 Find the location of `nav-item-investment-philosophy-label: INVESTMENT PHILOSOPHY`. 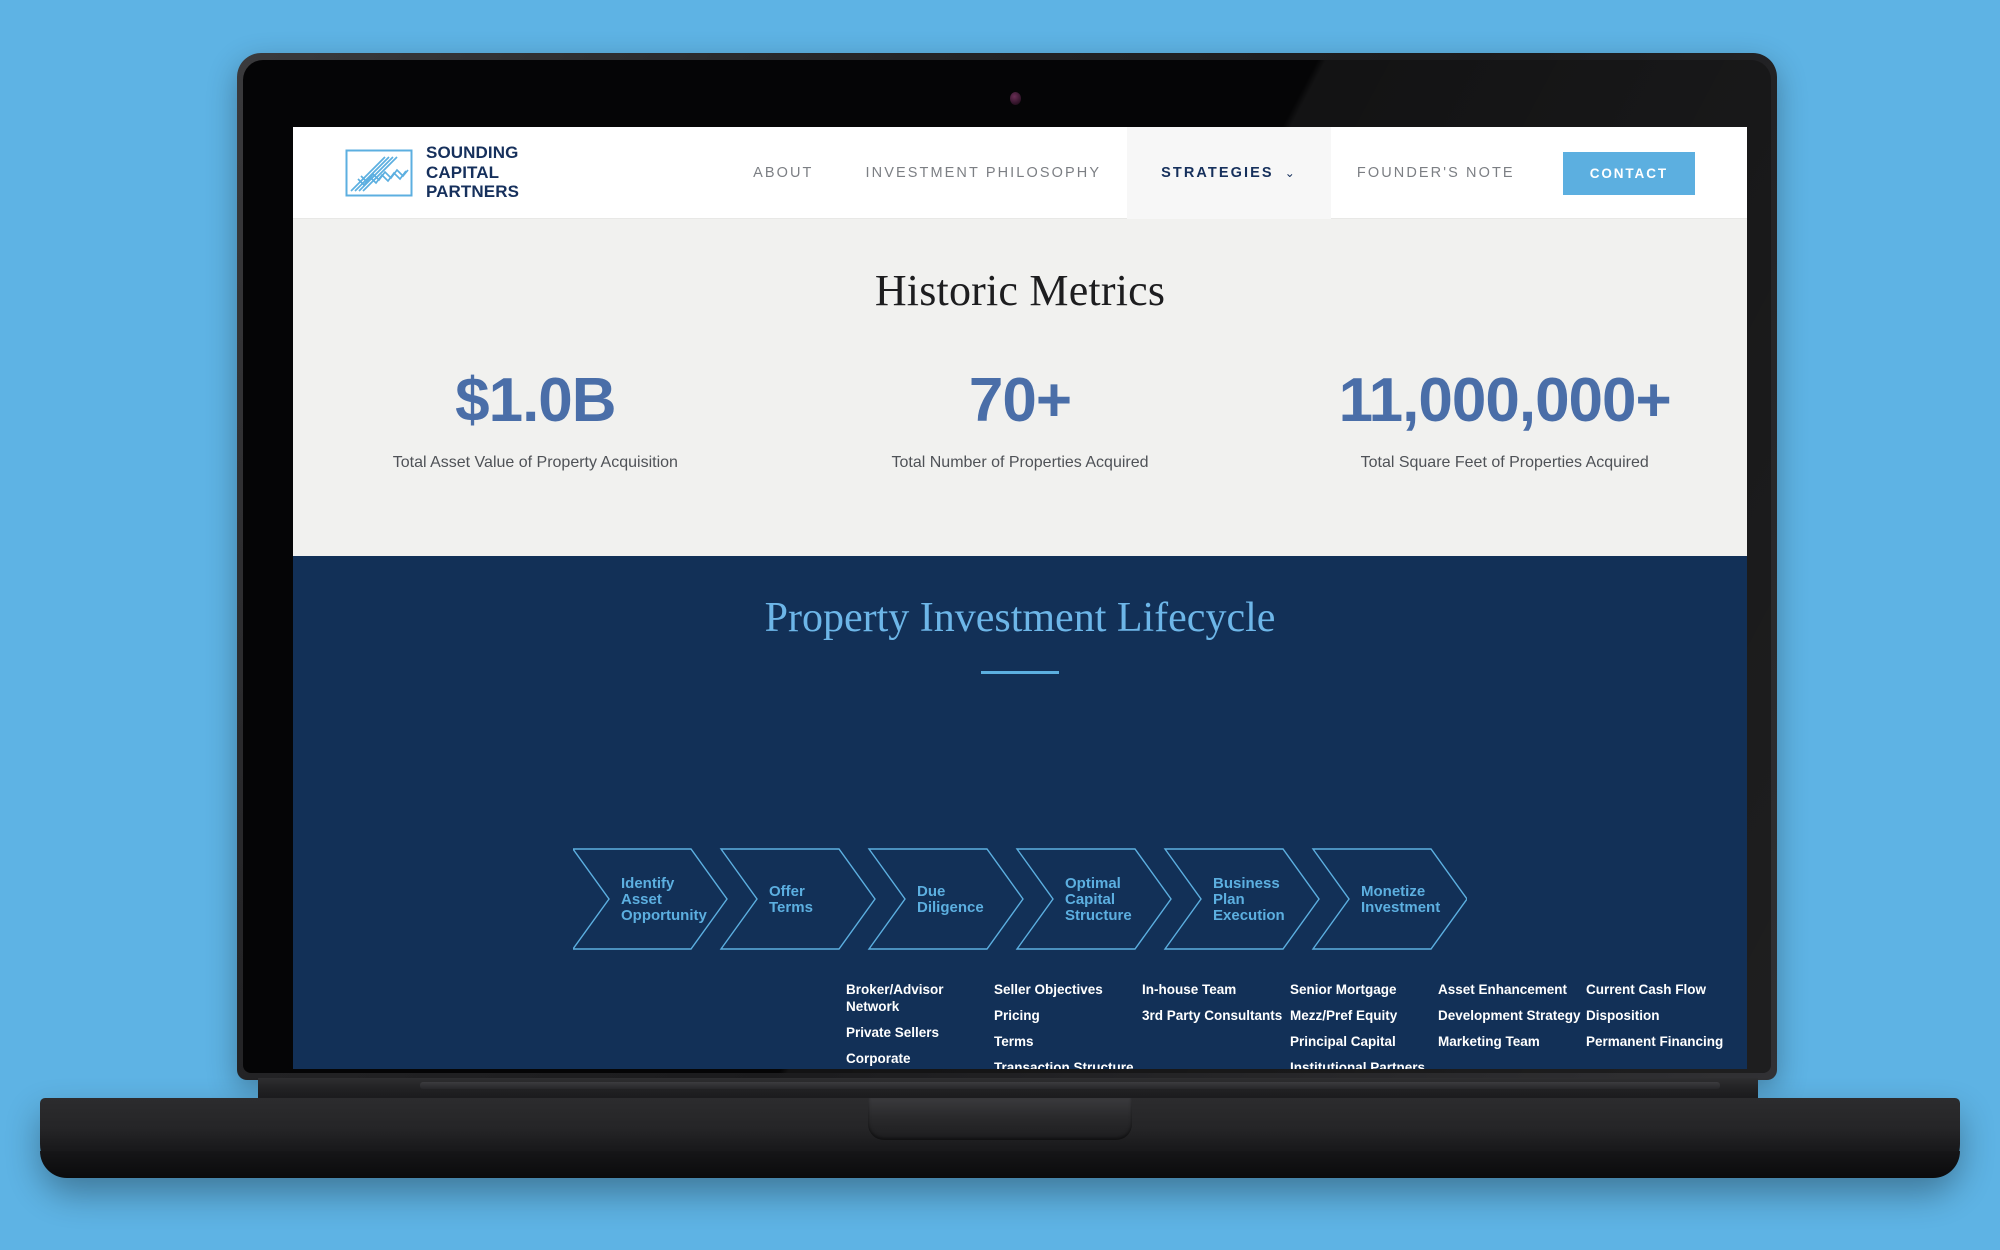

nav-item-investment-philosophy-label: INVESTMENT PHILOSOPHY is located at coordinates (983, 173).